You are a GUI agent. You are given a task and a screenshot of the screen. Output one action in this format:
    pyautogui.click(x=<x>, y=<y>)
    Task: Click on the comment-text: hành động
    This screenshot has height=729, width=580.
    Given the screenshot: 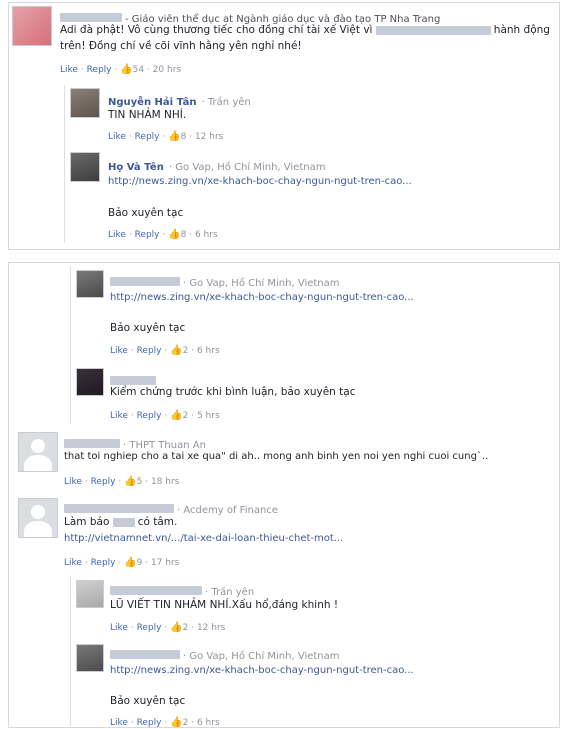 What is the action you would take?
    pyautogui.click(x=521, y=30)
    